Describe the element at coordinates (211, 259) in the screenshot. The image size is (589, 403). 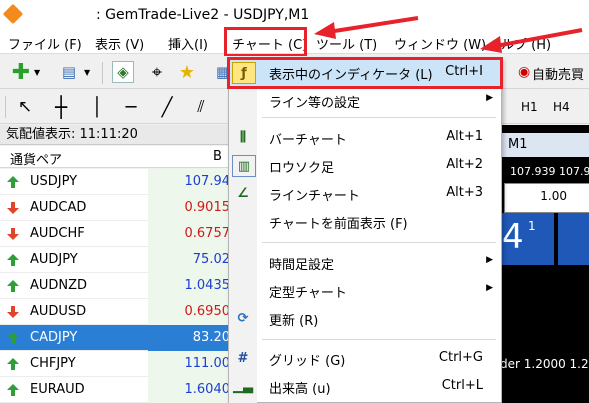
I see `row-bid: 75.02` at that location.